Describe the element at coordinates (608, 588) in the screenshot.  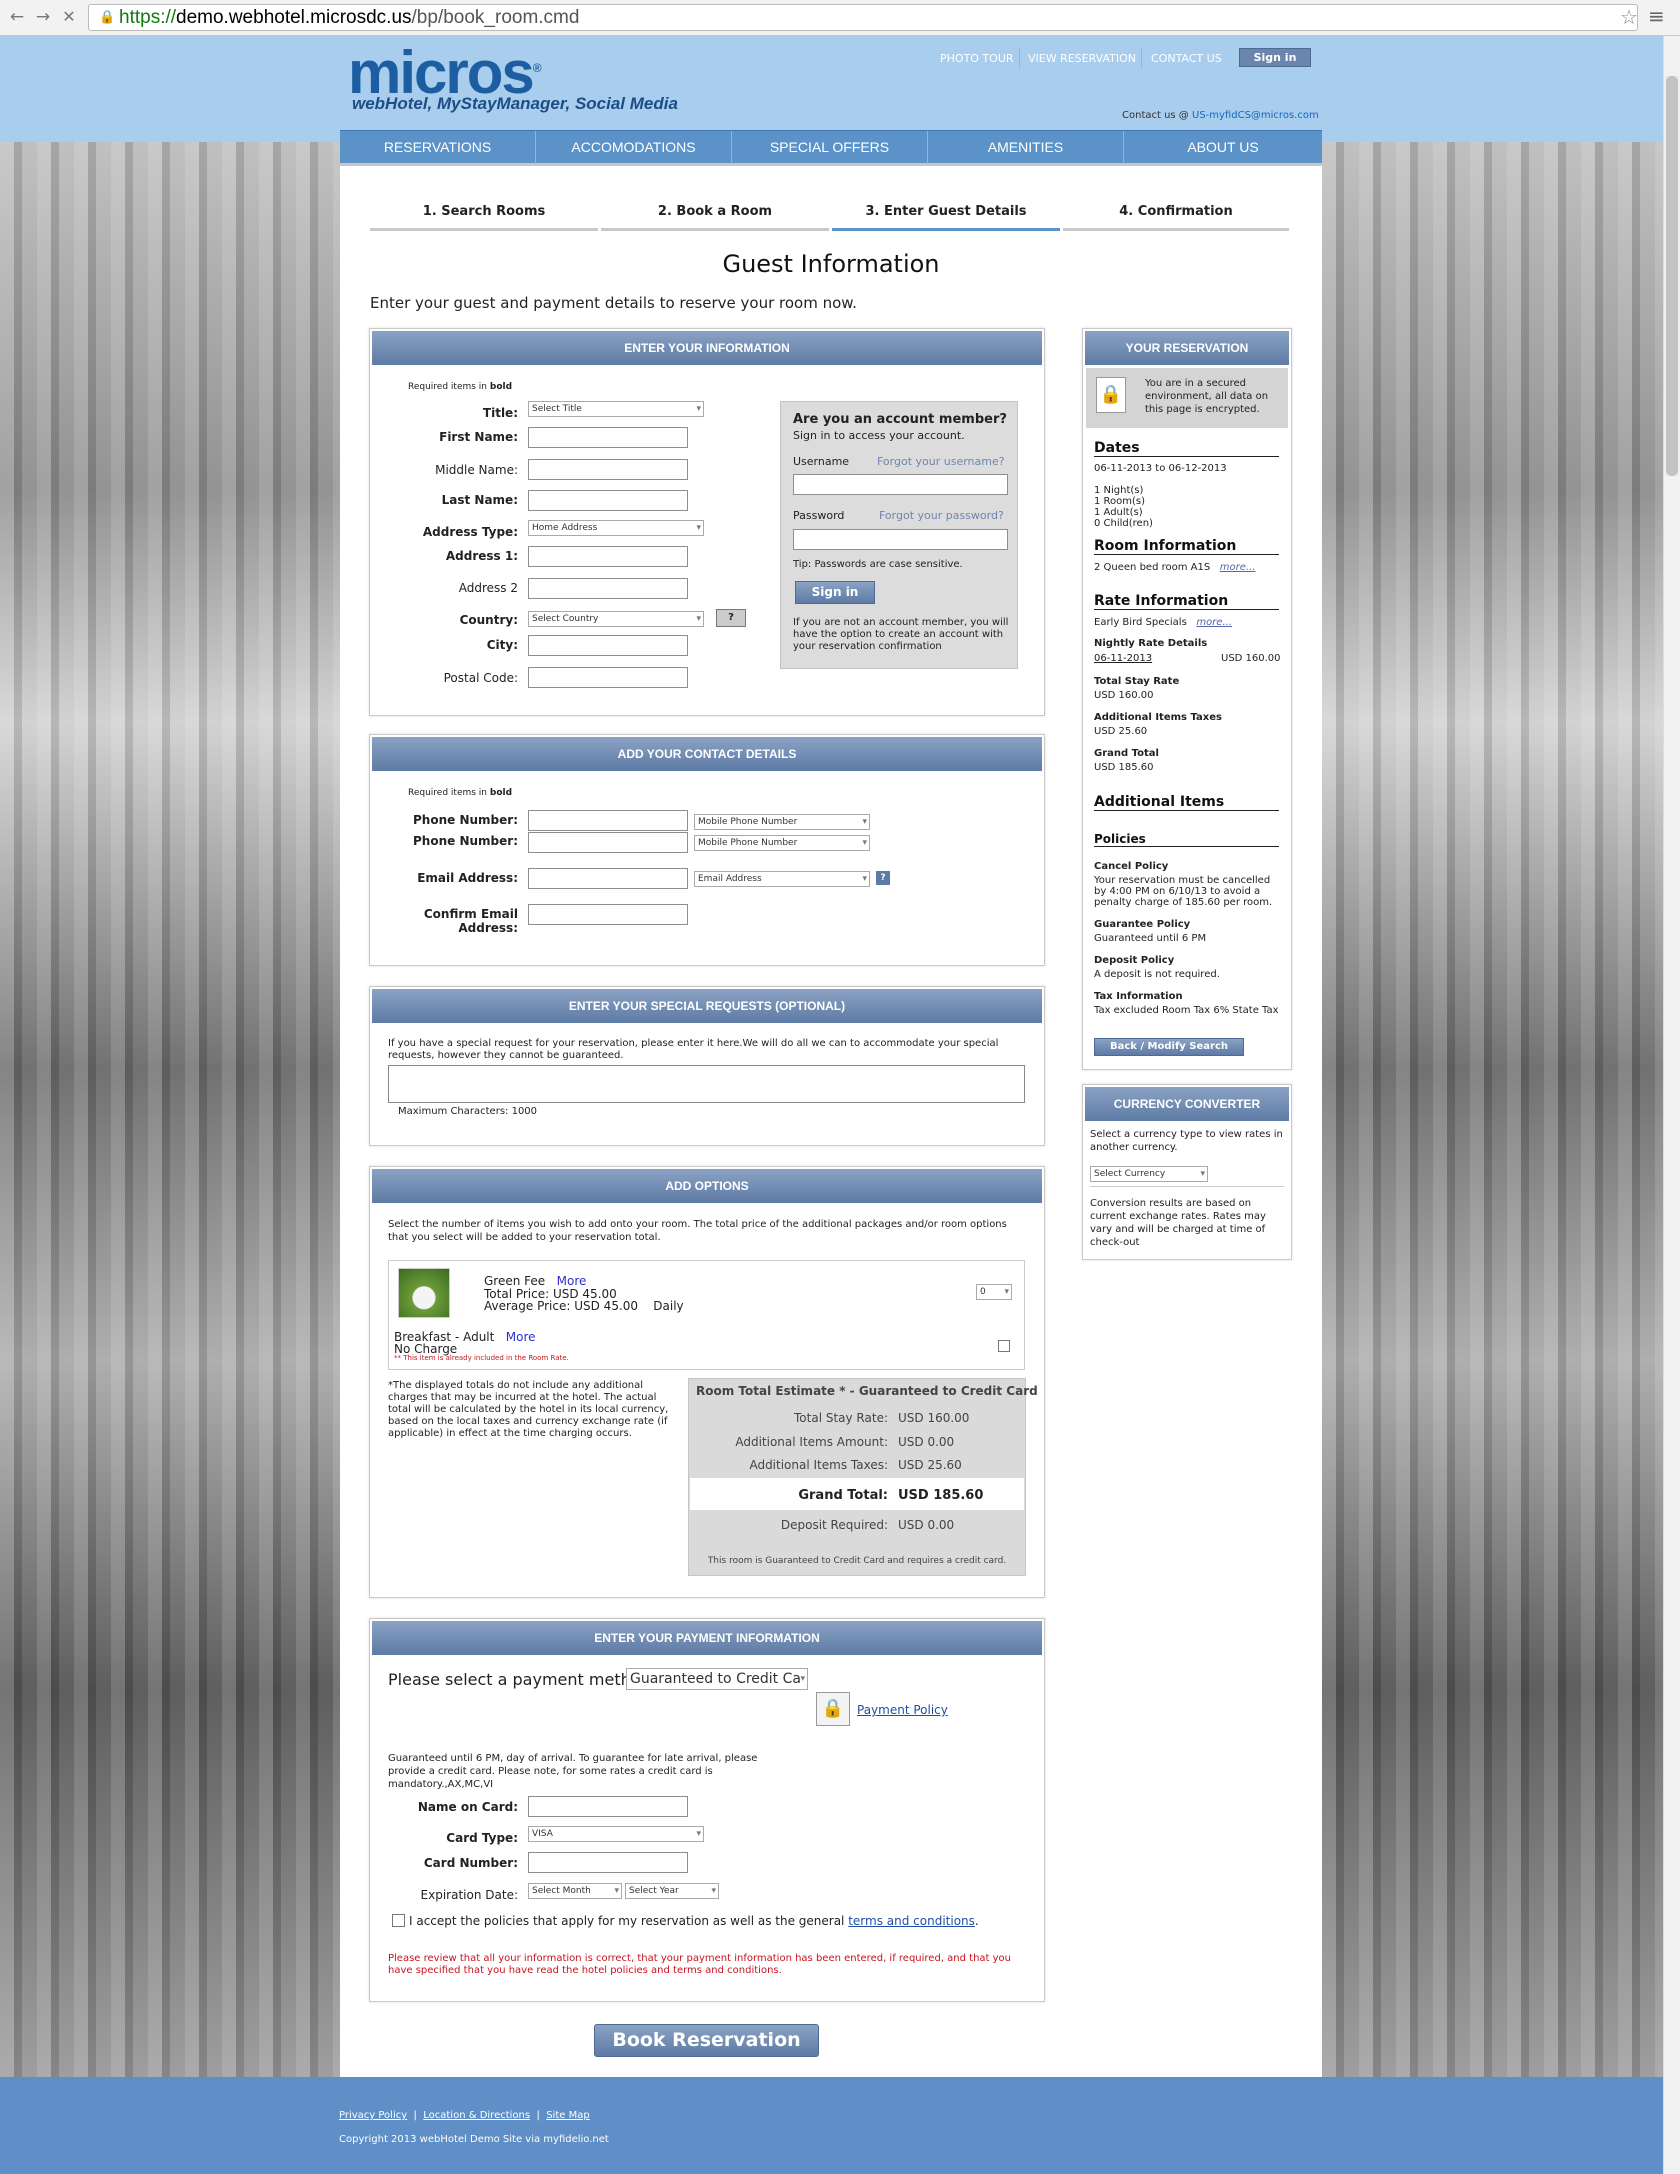
I see `address2-field` at that location.